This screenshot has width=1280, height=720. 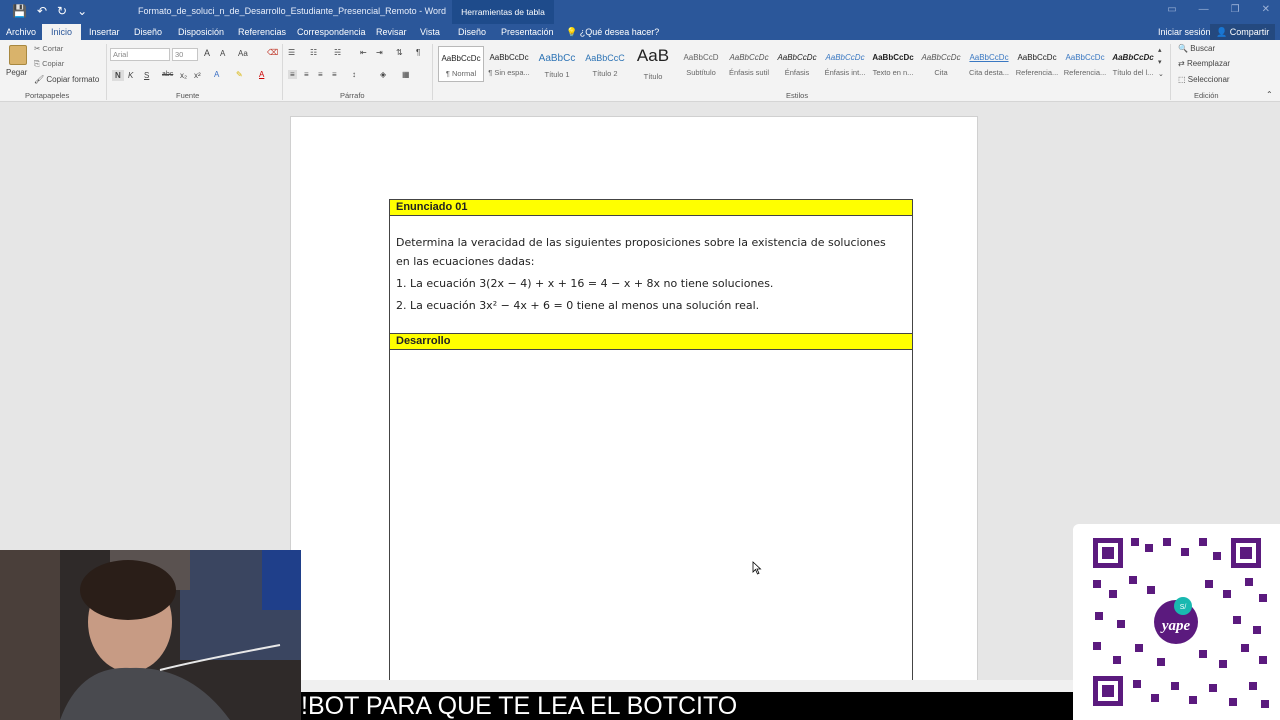 What do you see at coordinates (320, 74) in the screenshot?
I see `align-right-icon: ≡` at bounding box center [320, 74].